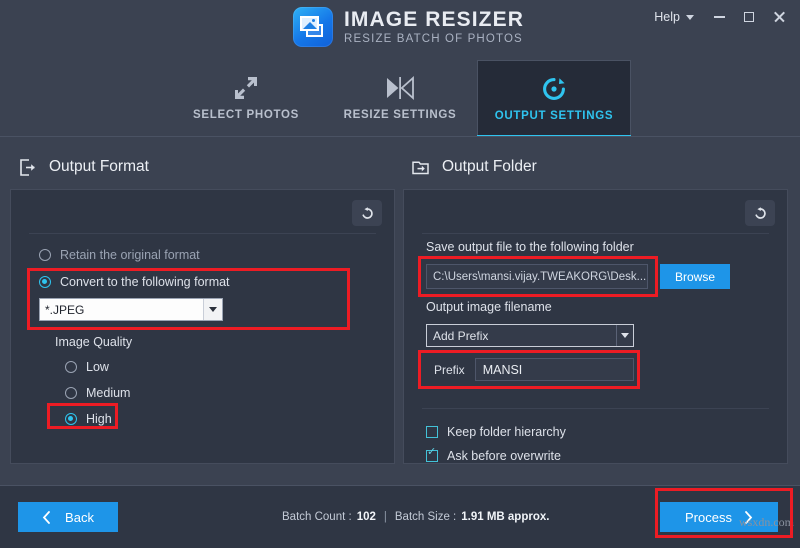 Image resolution: width=800 pixels, height=548 pixels. Describe the element at coordinates (108, 393) in the screenshot. I see `radio-label: Medium` at that location.